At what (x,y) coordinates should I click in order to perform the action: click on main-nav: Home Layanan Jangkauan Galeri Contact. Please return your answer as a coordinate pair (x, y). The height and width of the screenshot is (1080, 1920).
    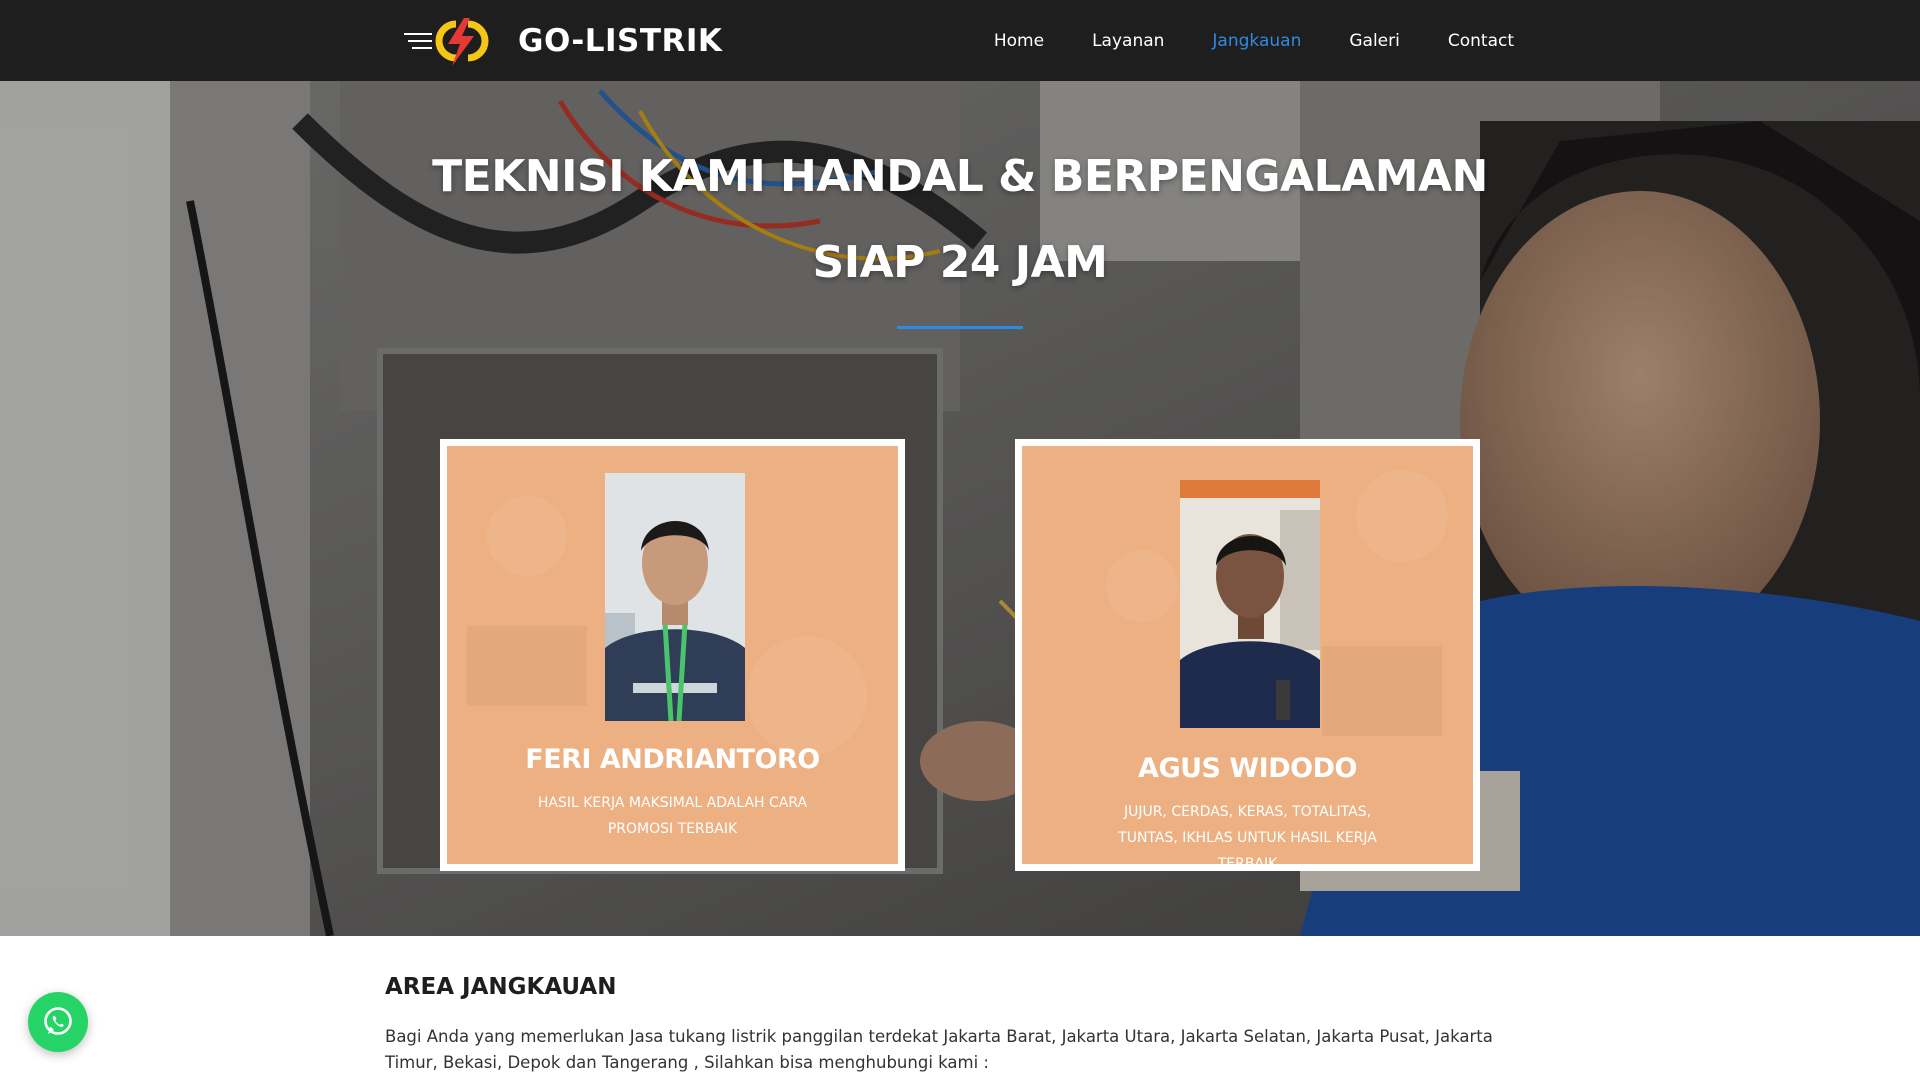
    Looking at the image, I should click on (1230, 40).